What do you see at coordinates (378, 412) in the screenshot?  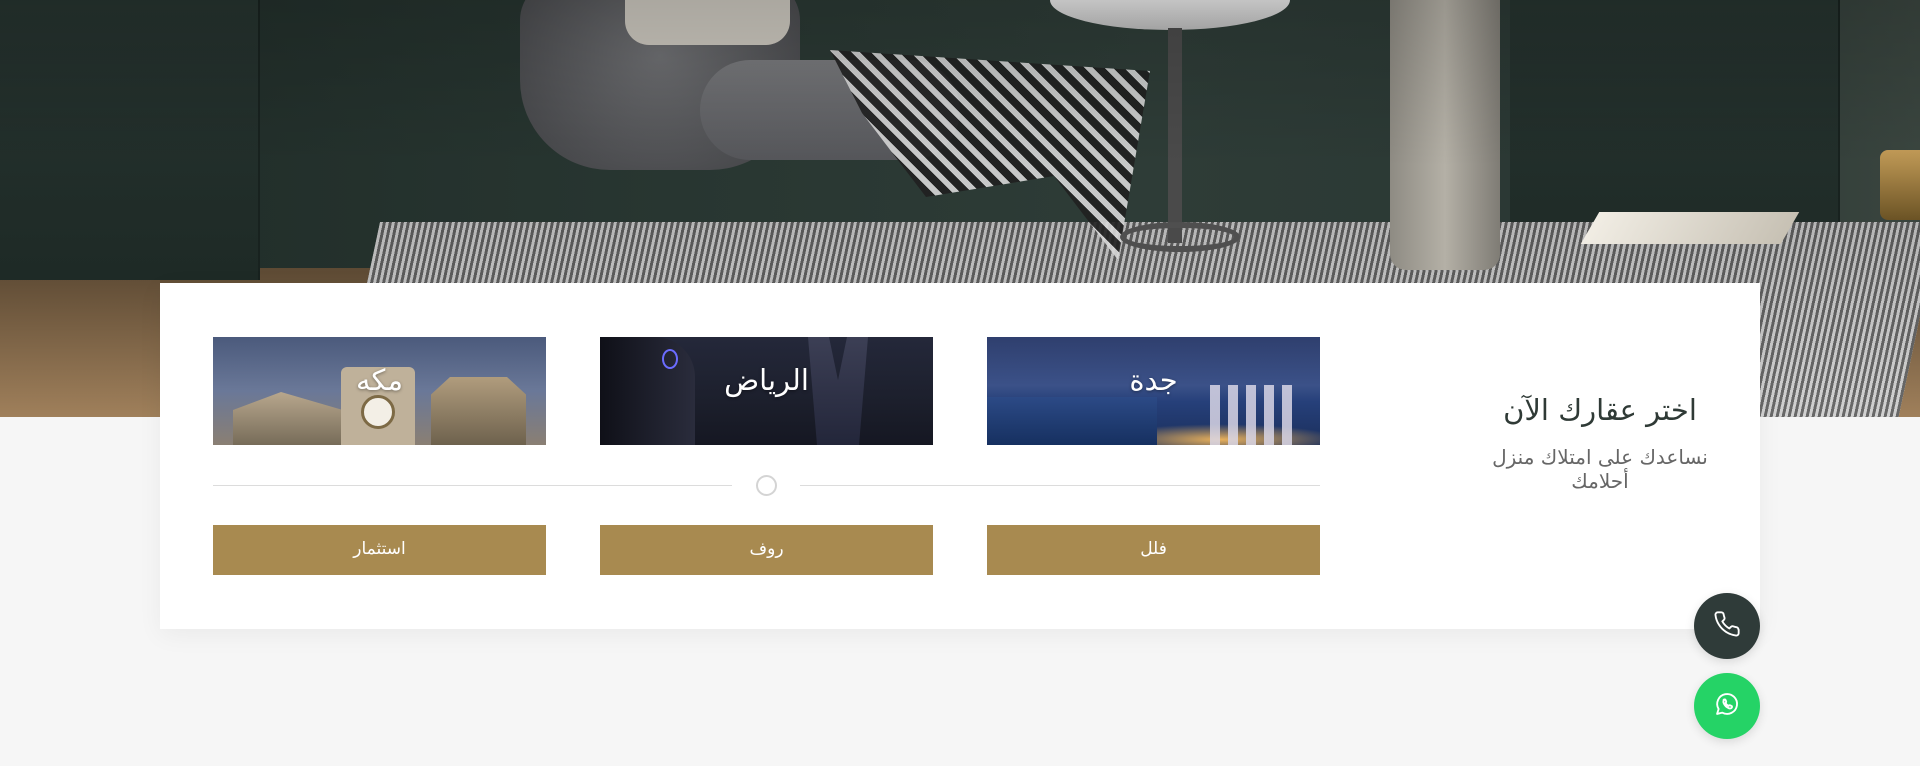 I see `clock-face` at bounding box center [378, 412].